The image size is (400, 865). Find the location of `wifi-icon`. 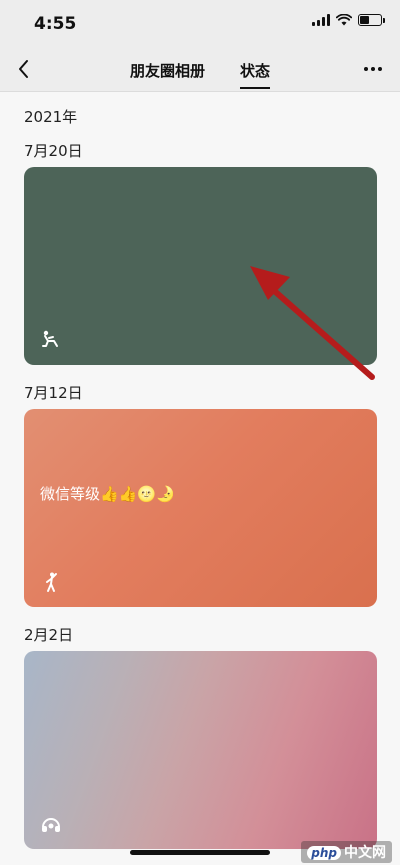

wifi-icon is located at coordinates (344, 20).